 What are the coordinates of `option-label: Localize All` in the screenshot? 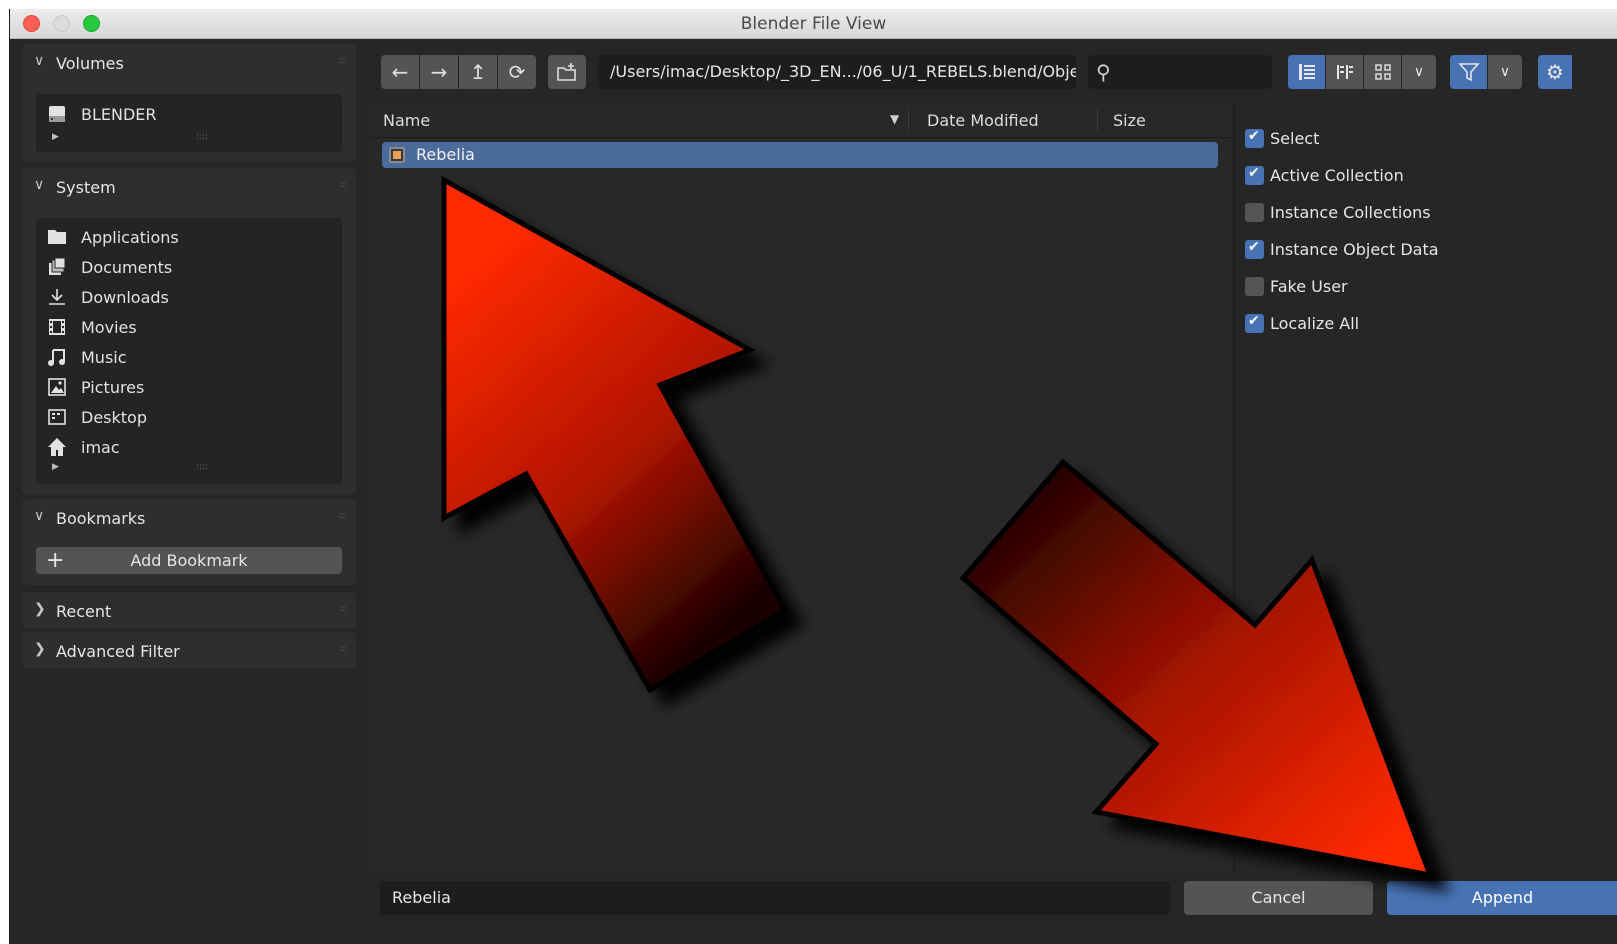 It's located at (1315, 323).